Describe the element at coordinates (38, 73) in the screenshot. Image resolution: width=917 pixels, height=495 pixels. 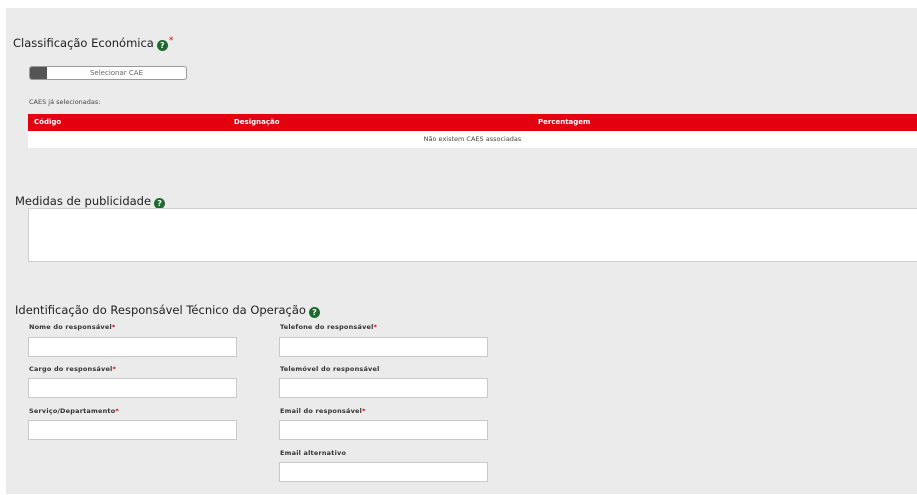
I see `select-cae-handle` at that location.